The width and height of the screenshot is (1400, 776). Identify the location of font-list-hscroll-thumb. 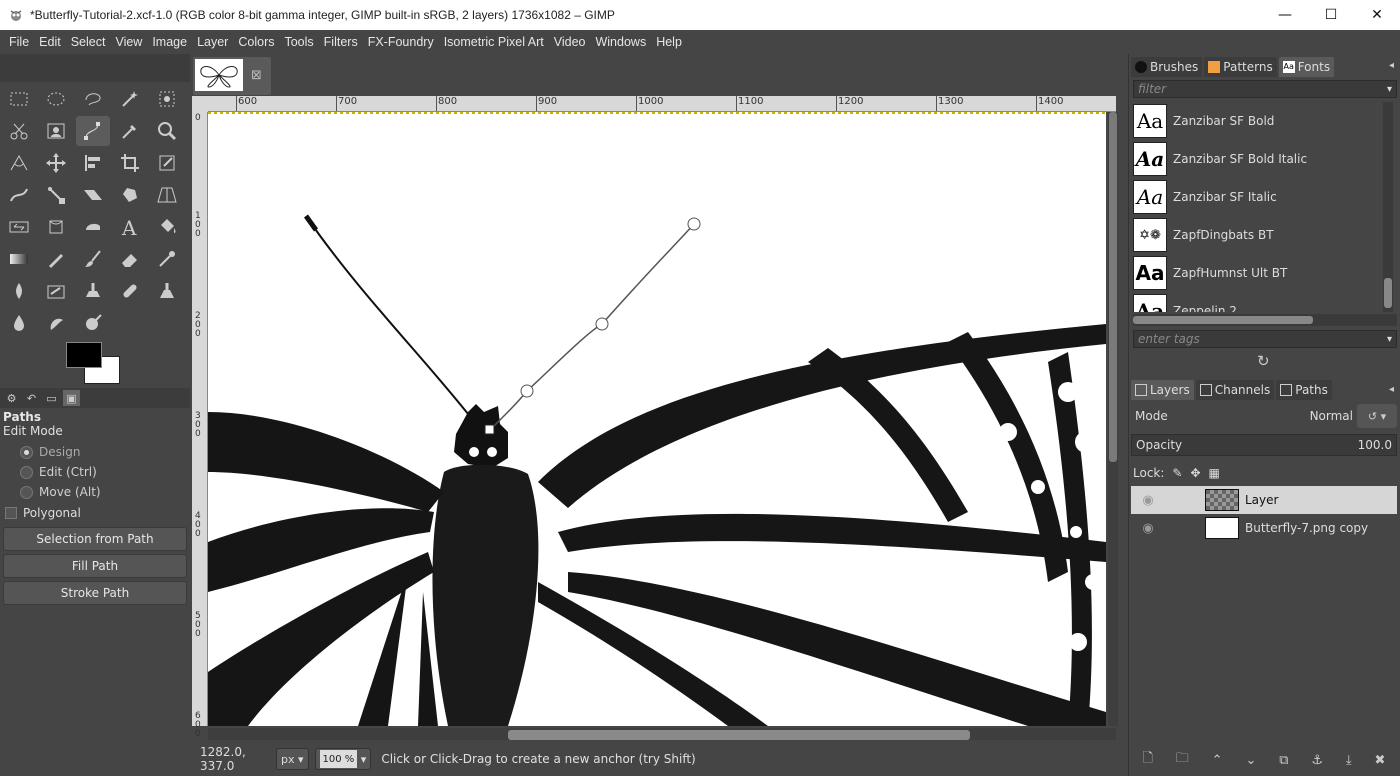
(1223, 320).